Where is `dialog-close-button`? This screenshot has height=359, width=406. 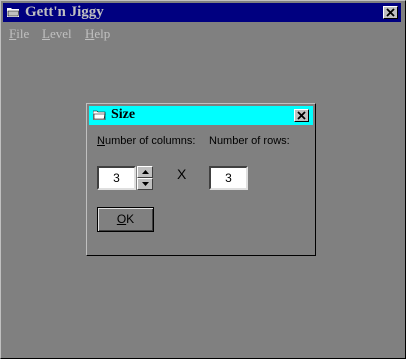
dialog-close-button is located at coordinates (301, 115).